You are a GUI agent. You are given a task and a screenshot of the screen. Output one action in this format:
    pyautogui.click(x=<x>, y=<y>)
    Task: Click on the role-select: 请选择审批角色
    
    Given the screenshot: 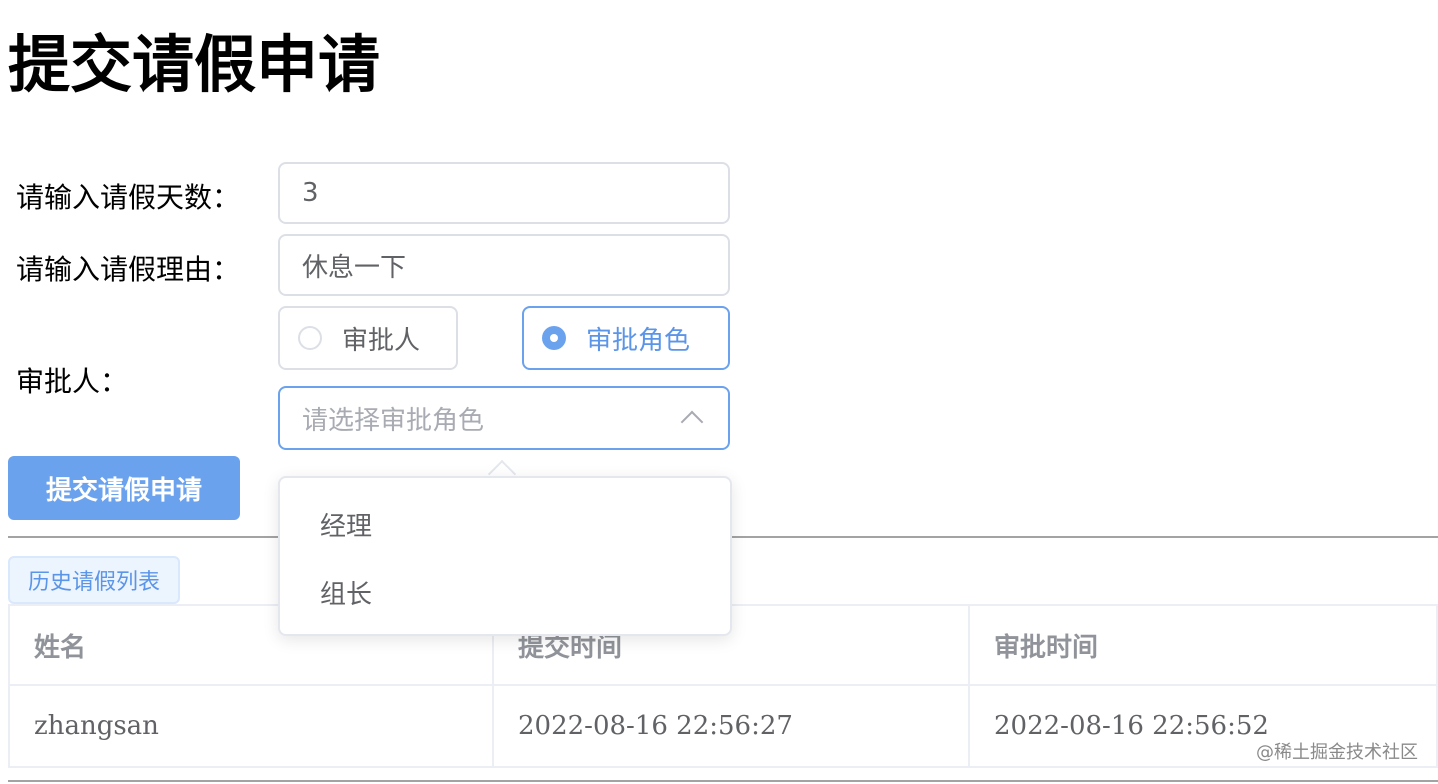 What is the action you would take?
    pyautogui.click(x=504, y=418)
    